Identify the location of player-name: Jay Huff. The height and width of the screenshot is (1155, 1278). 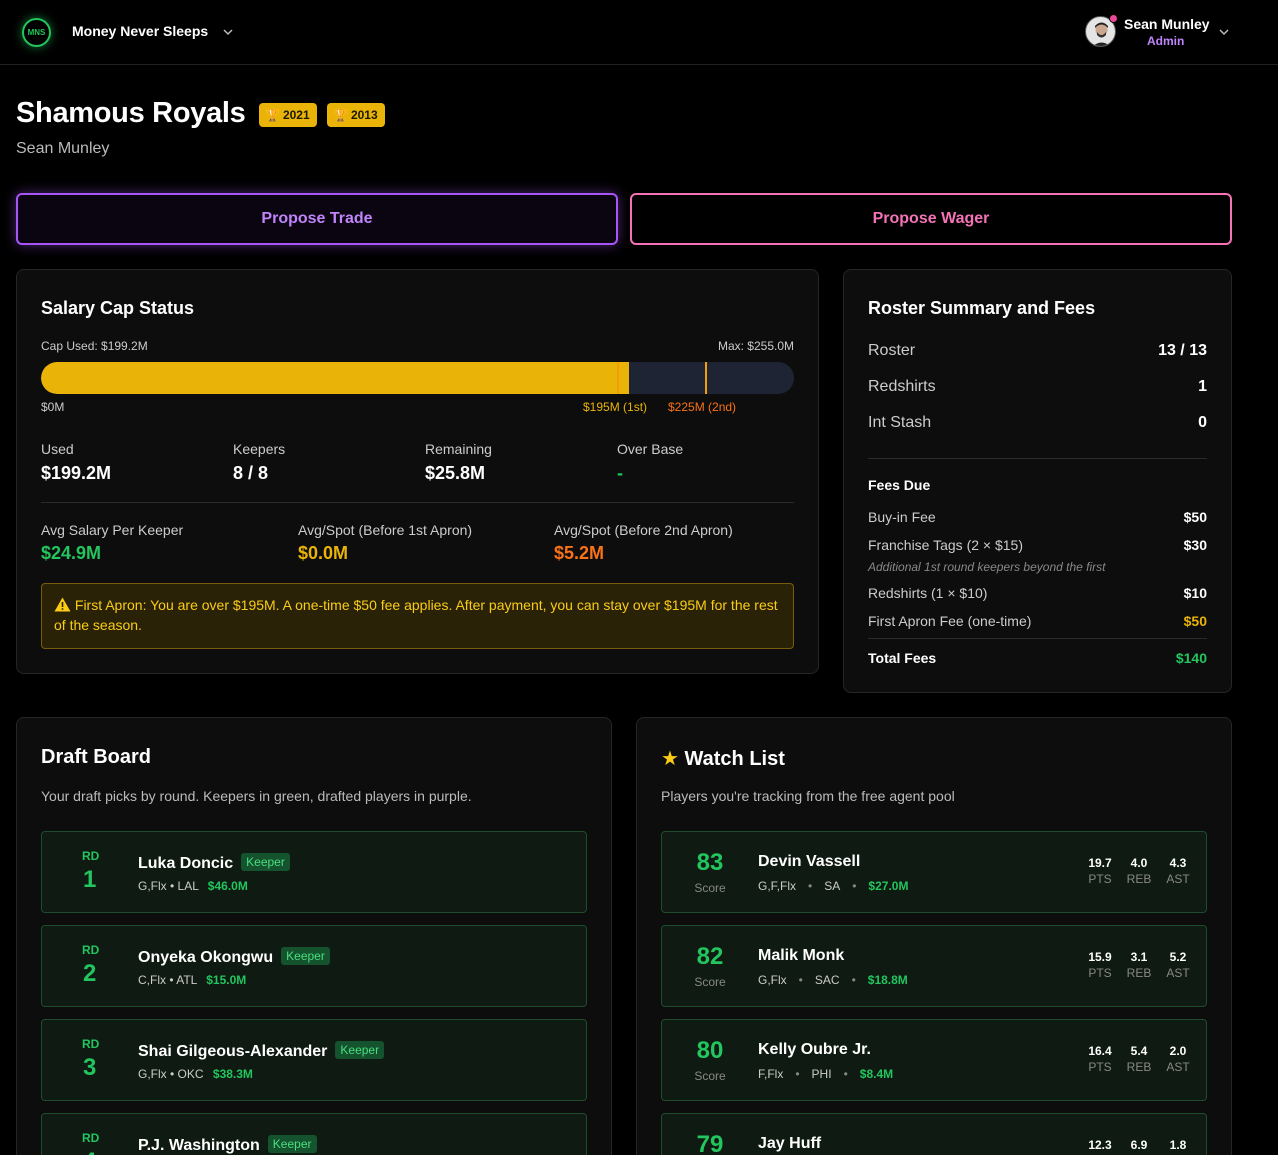
(789, 1144).